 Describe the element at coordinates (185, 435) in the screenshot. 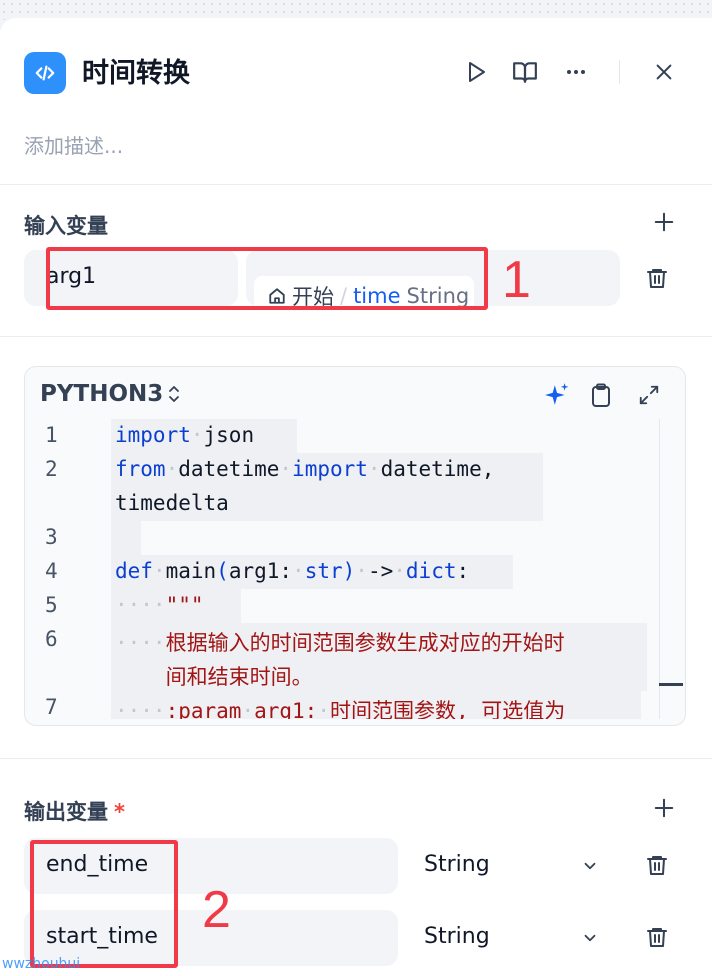

I see `code-line: import·json` at that location.